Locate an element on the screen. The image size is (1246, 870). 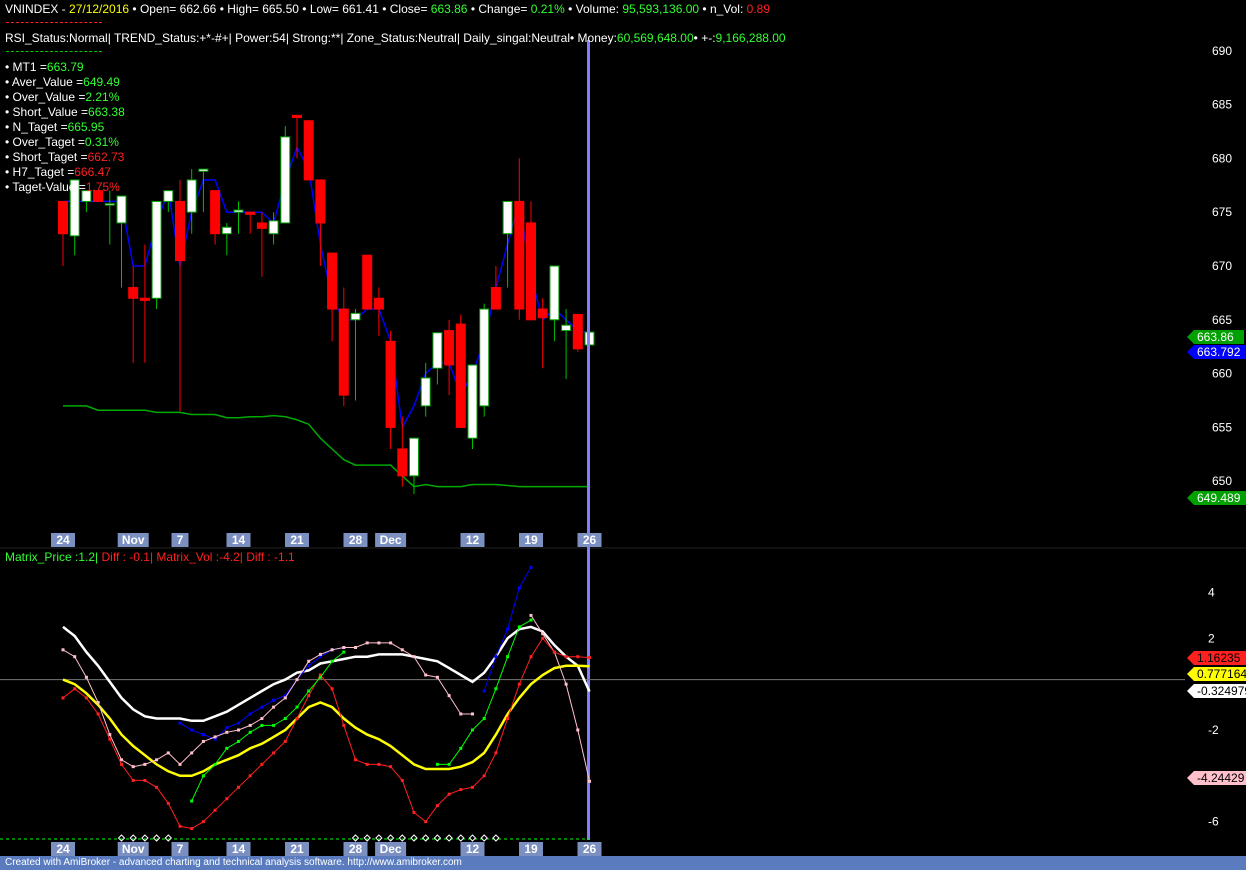
average-value-badge-text: 649.489 is located at coordinates (1219, 498).